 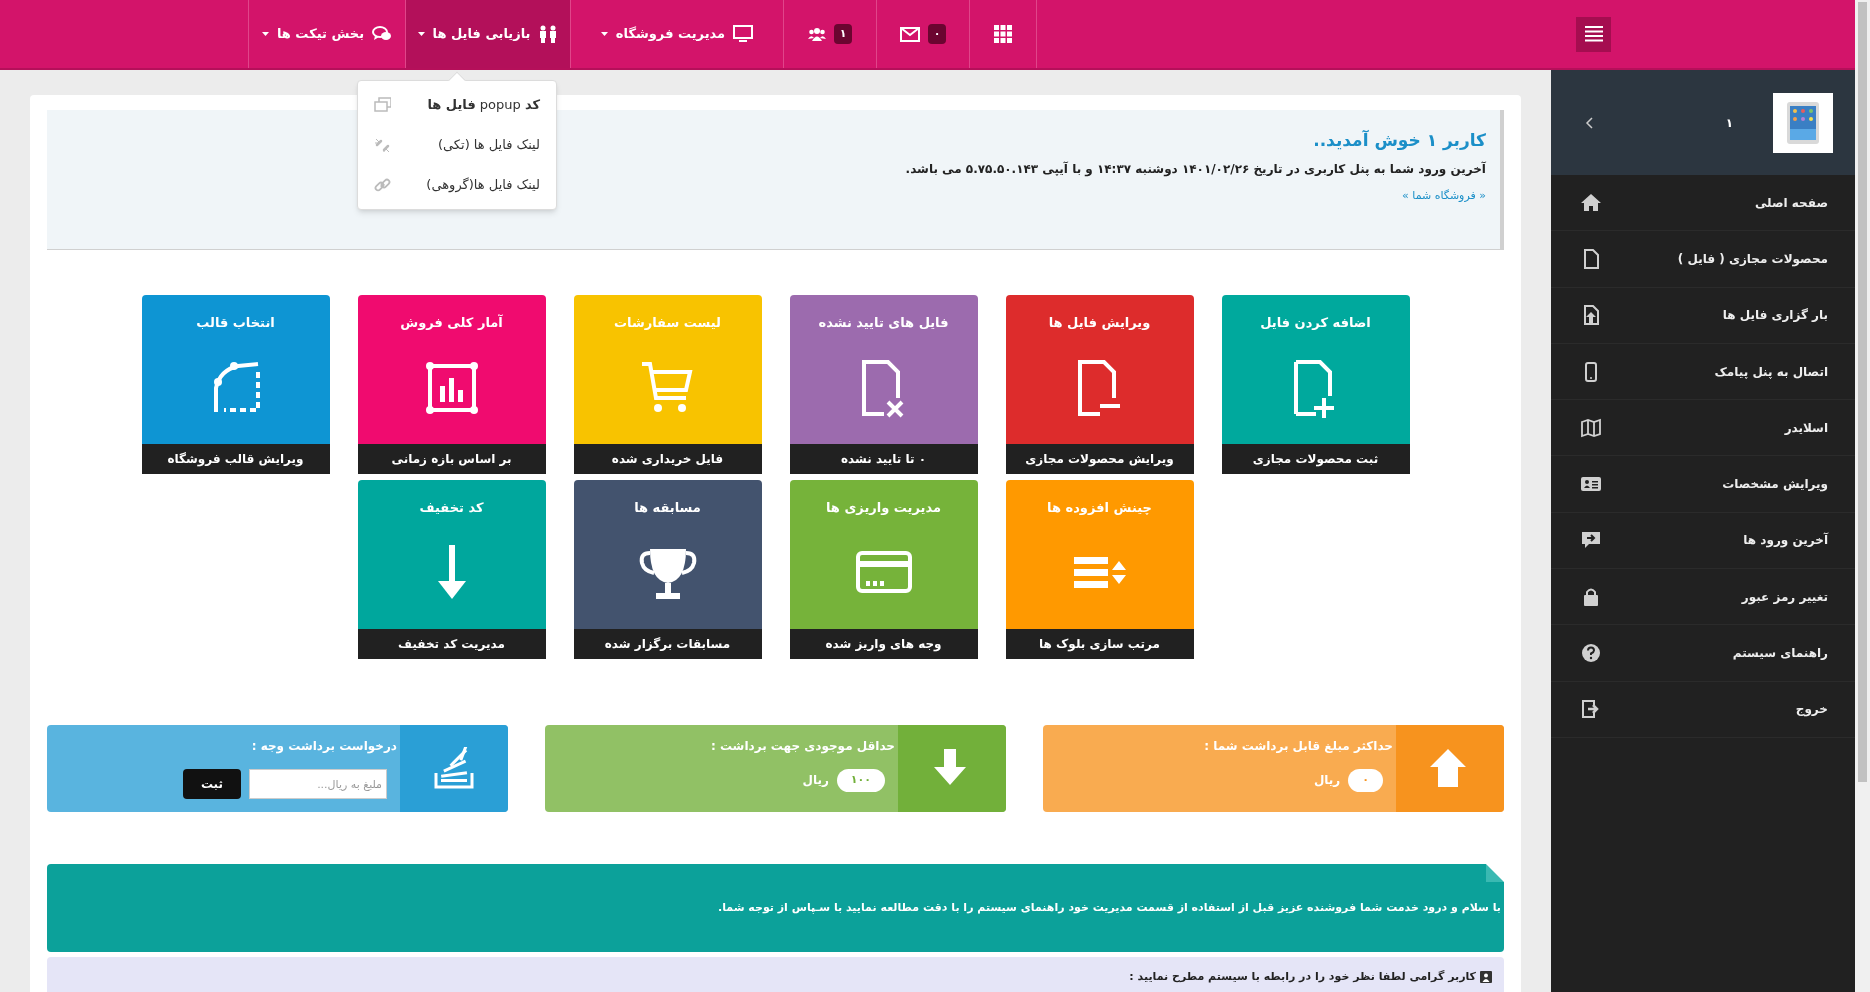 What do you see at coordinates (1591, 202) in the screenshot?
I see `house-icon` at bounding box center [1591, 202].